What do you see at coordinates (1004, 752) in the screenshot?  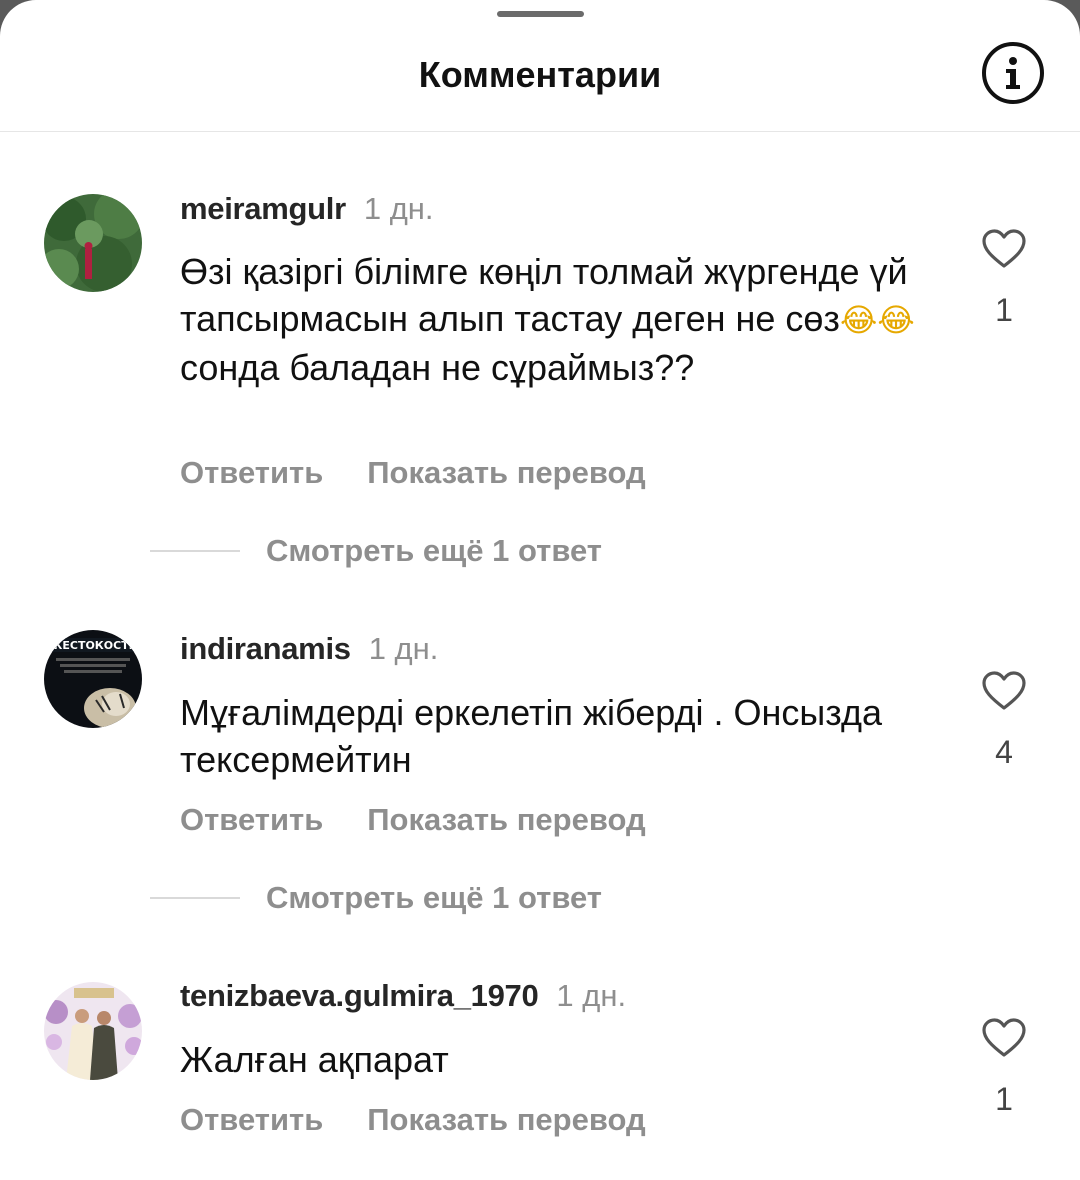 I see `like-count: 4` at bounding box center [1004, 752].